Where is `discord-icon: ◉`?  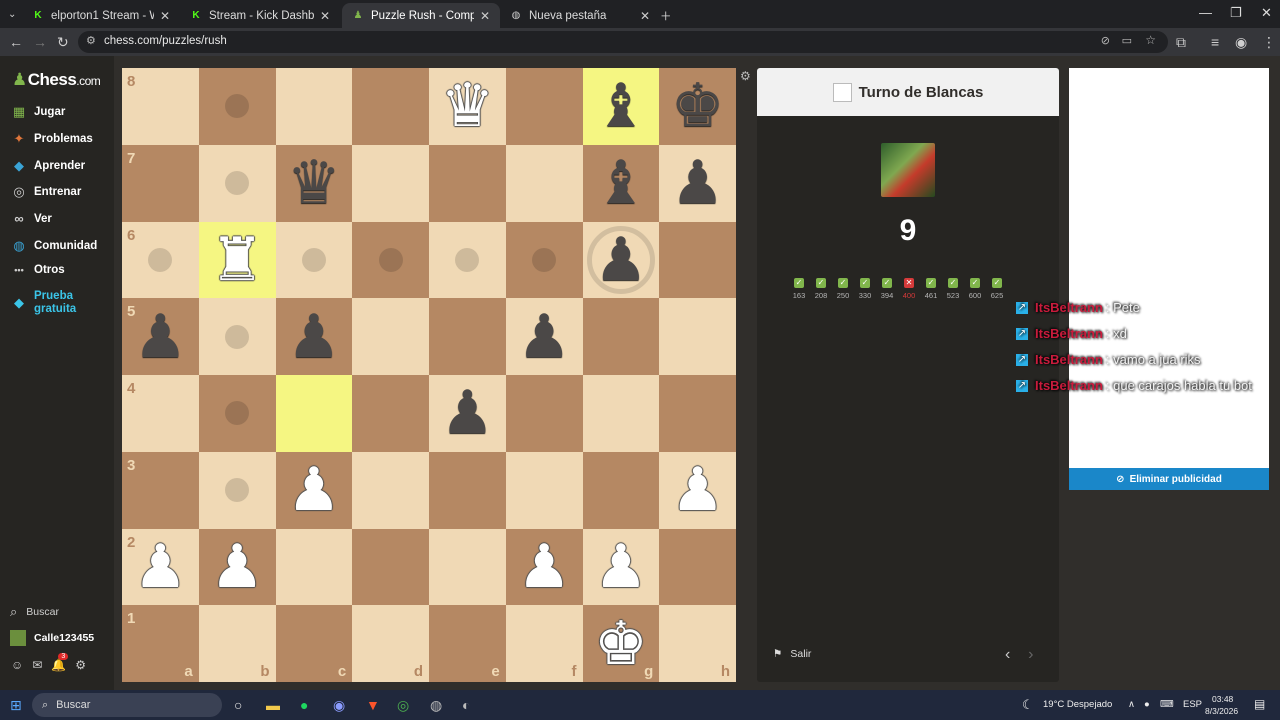 discord-icon: ◉ is located at coordinates (339, 705).